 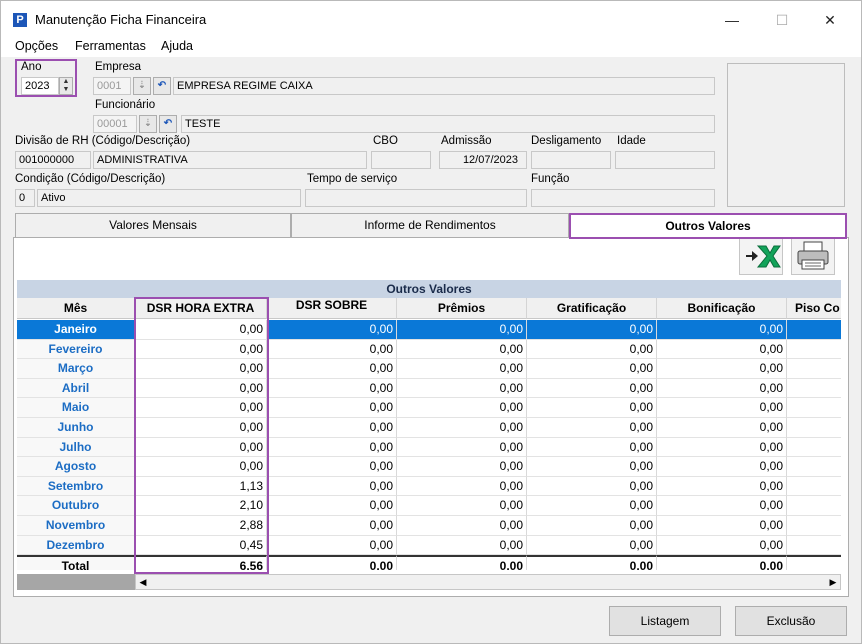 What do you see at coordinates (162, 86) in the screenshot?
I see `empresa-reset-button: ↶` at bounding box center [162, 86].